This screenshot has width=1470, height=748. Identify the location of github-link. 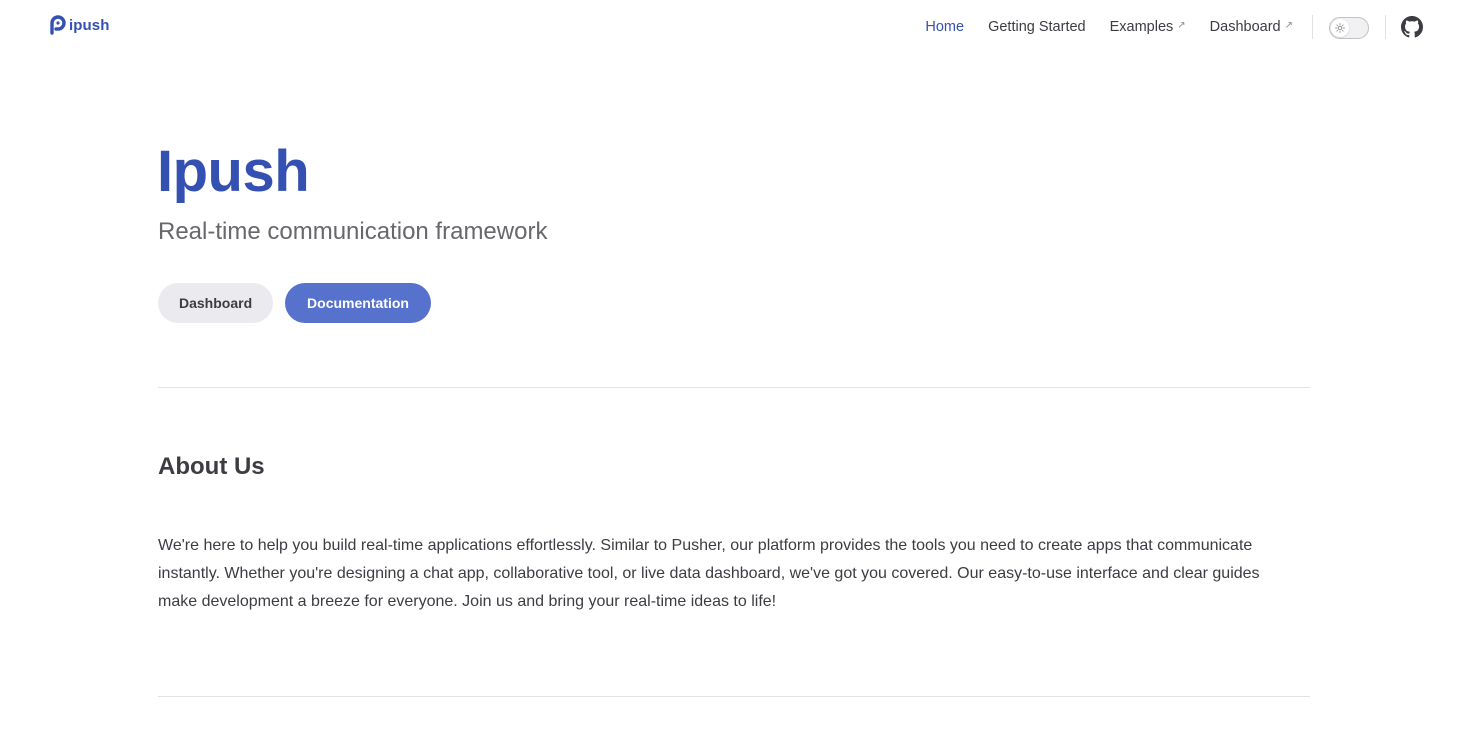
(1412, 27).